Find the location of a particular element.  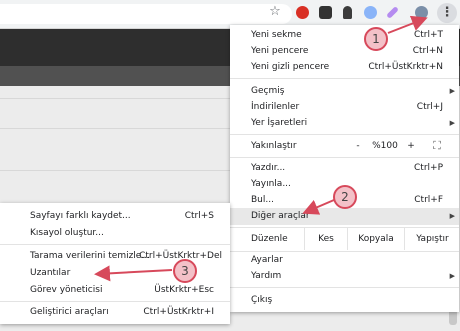

arrow-to-menu-button is located at coordinates (407, 24).